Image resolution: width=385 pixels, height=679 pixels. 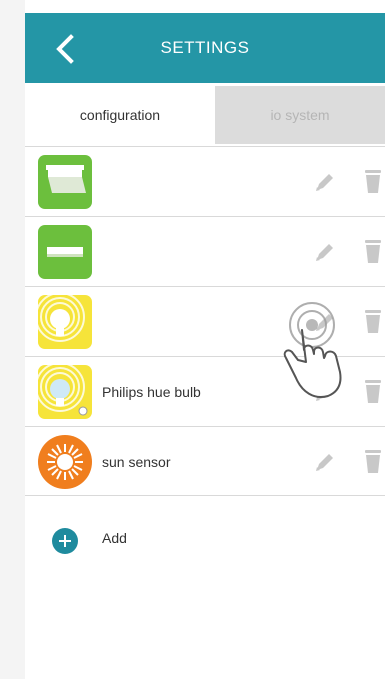 What do you see at coordinates (300, 115) in the screenshot?
I see `tab-io-system: io system` at bounding box center [300, 115].